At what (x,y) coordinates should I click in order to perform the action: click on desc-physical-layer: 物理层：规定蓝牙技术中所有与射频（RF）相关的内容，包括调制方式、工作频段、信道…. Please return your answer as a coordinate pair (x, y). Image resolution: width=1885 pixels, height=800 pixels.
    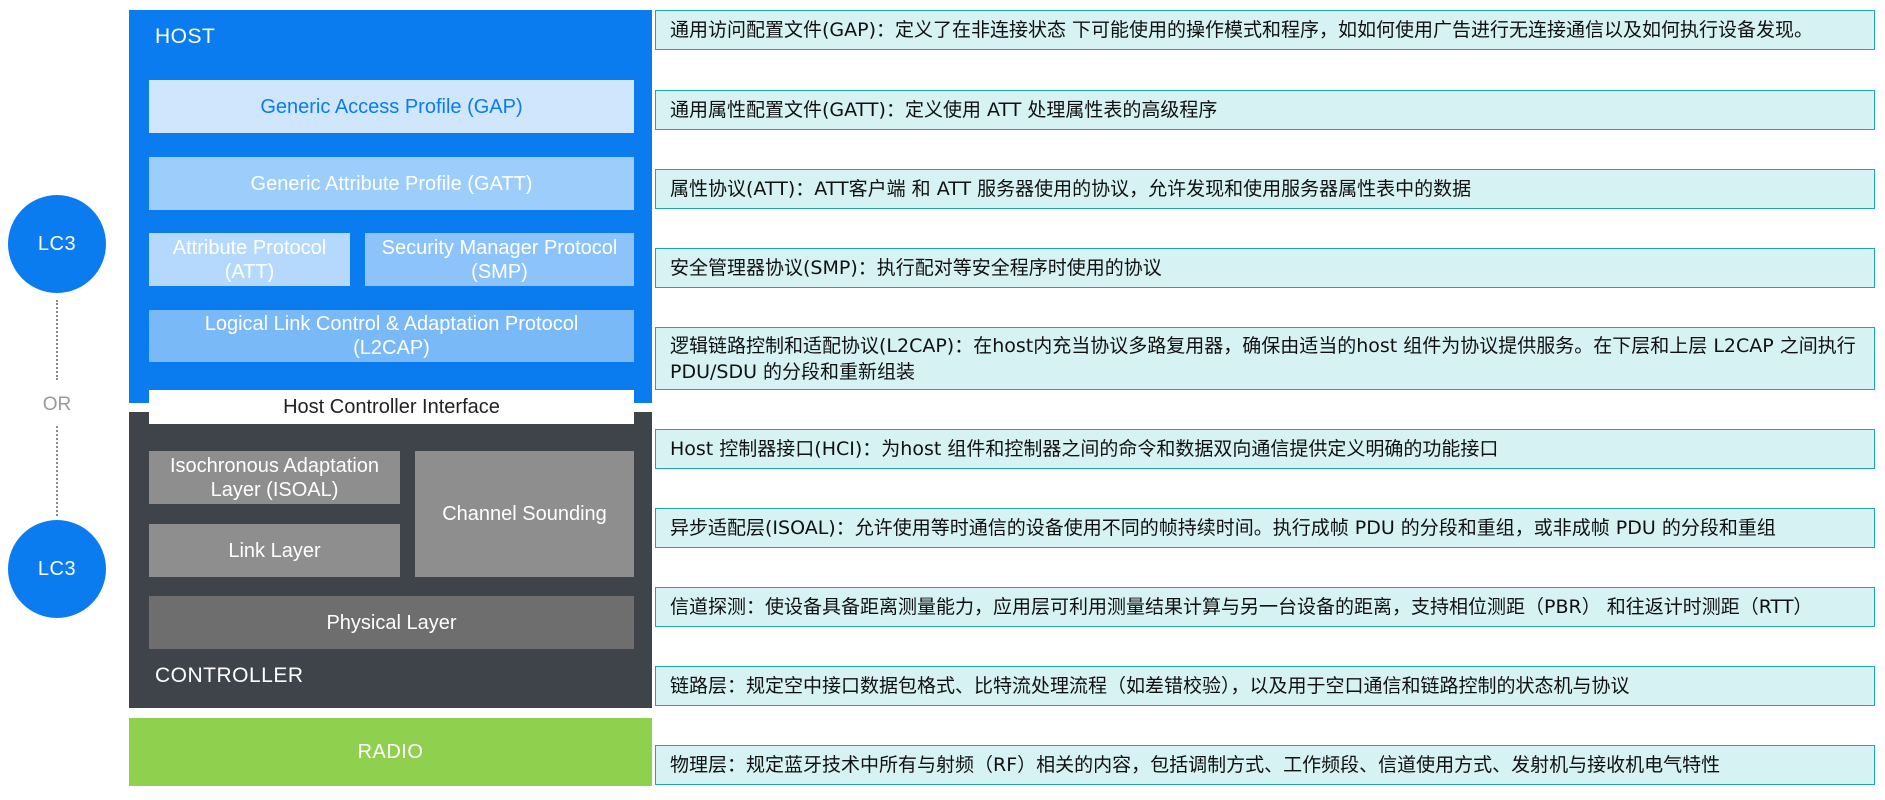
    Looking at the image, I should click on (1265, 765).